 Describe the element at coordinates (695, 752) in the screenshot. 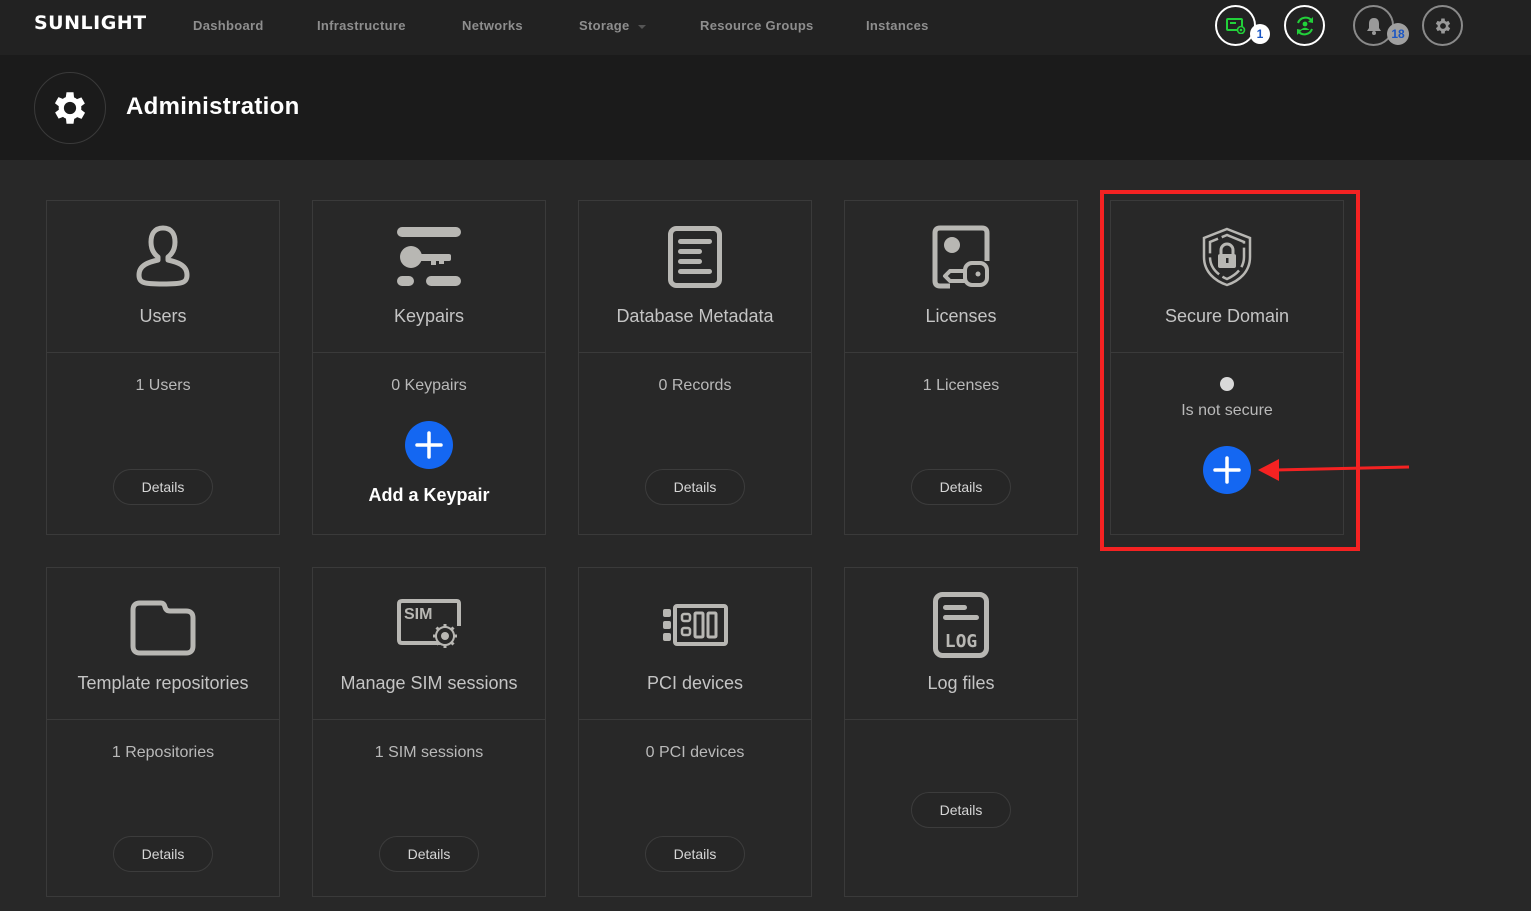

I see `card-count: 0 PCI devices` at that location.